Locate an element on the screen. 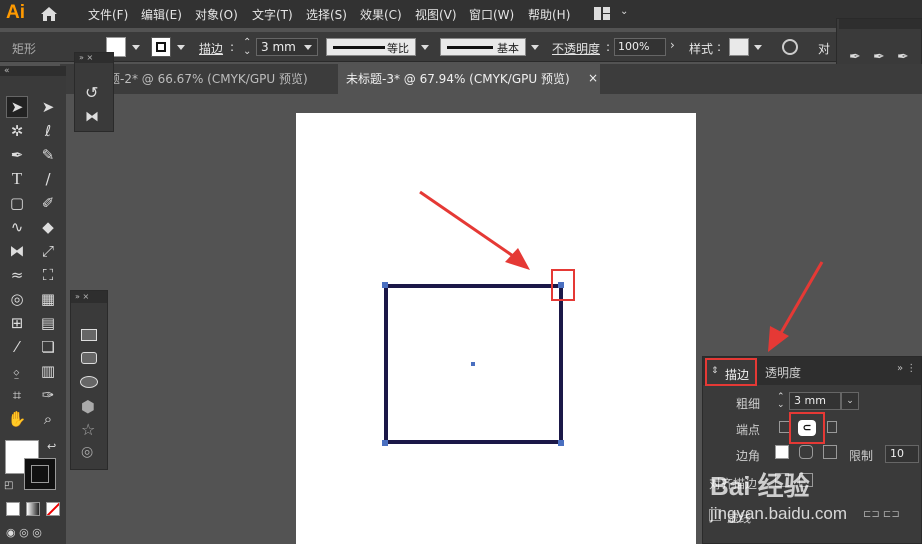 The image size is (922, 544). bevel-join-icon is located at coordinates (830, 452).